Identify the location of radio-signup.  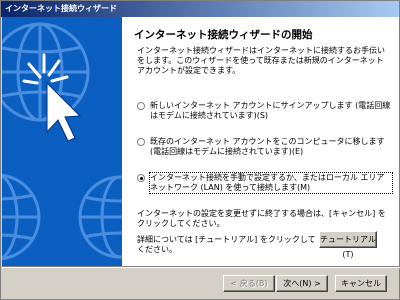
(141, 106).